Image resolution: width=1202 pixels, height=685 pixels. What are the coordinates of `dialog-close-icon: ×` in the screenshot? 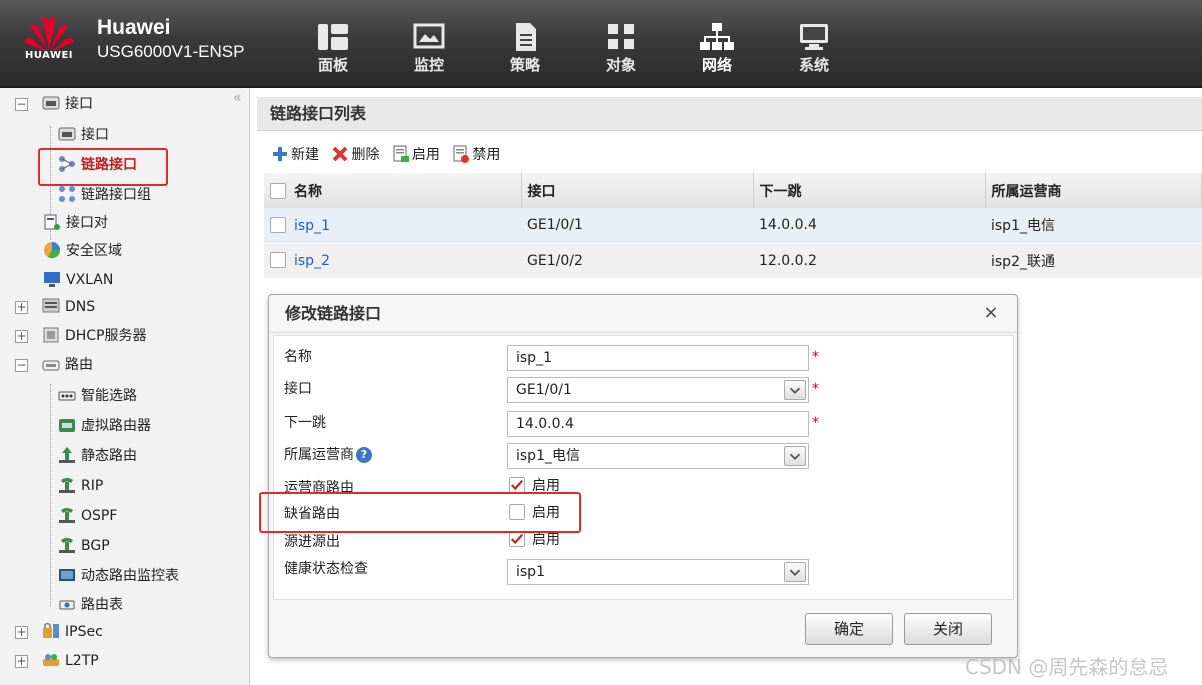 It's located at (991, 313).